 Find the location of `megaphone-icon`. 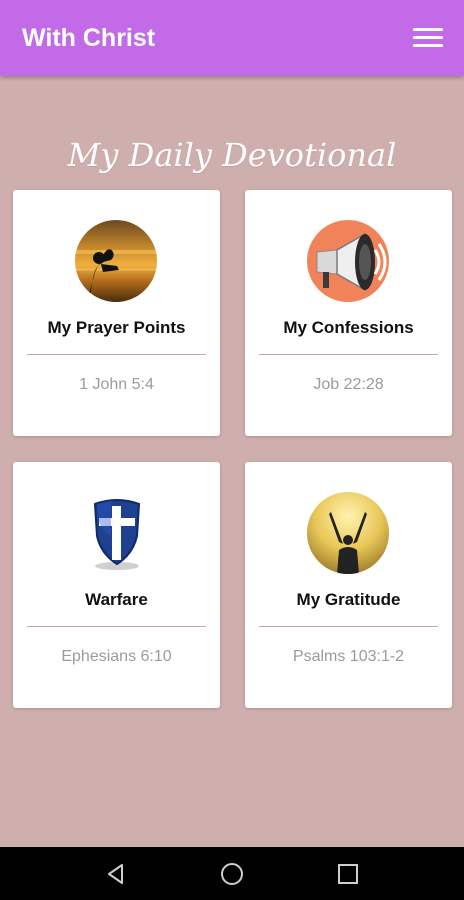

megaphone-icon is located at coordinates (348, 261).